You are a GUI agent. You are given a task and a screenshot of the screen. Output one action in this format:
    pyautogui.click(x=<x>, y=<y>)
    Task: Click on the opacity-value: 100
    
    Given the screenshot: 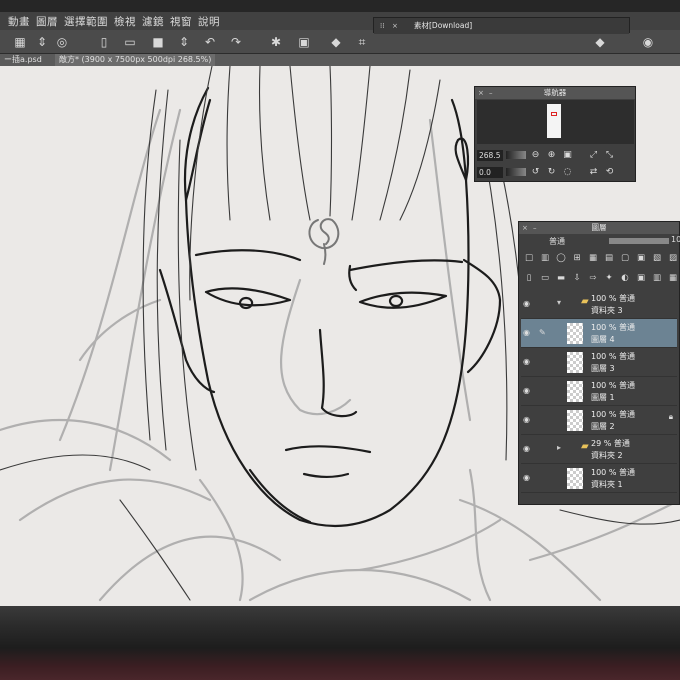 What is the action you would take?
    pyautogui.click(x=675, y=239)
    